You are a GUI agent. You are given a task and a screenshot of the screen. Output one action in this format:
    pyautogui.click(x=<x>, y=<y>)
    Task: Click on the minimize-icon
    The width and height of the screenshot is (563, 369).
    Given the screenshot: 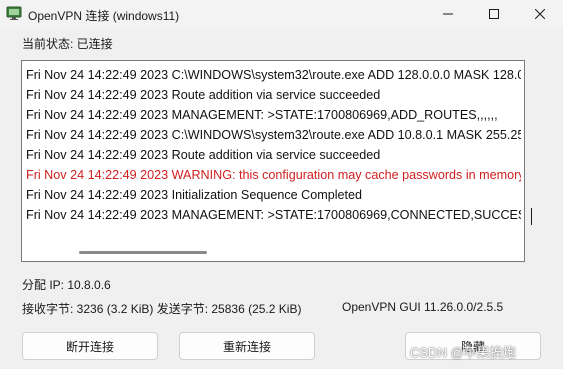 What is the action you would take?
    pyautogui.click(x=448, y=14)
    